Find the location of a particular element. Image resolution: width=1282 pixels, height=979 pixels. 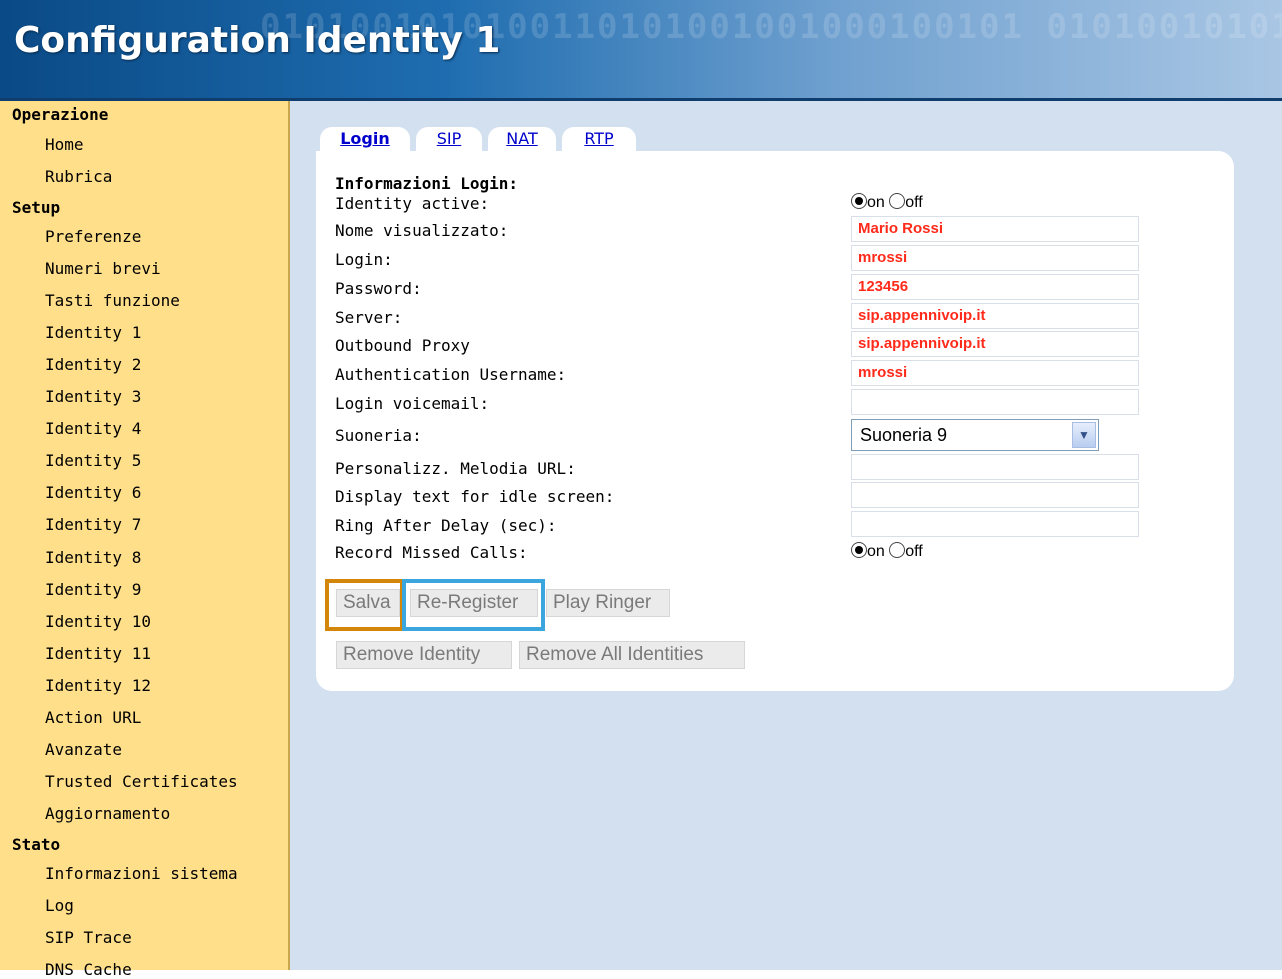

record-missed-off-radio is located at coordinates (897, 550).